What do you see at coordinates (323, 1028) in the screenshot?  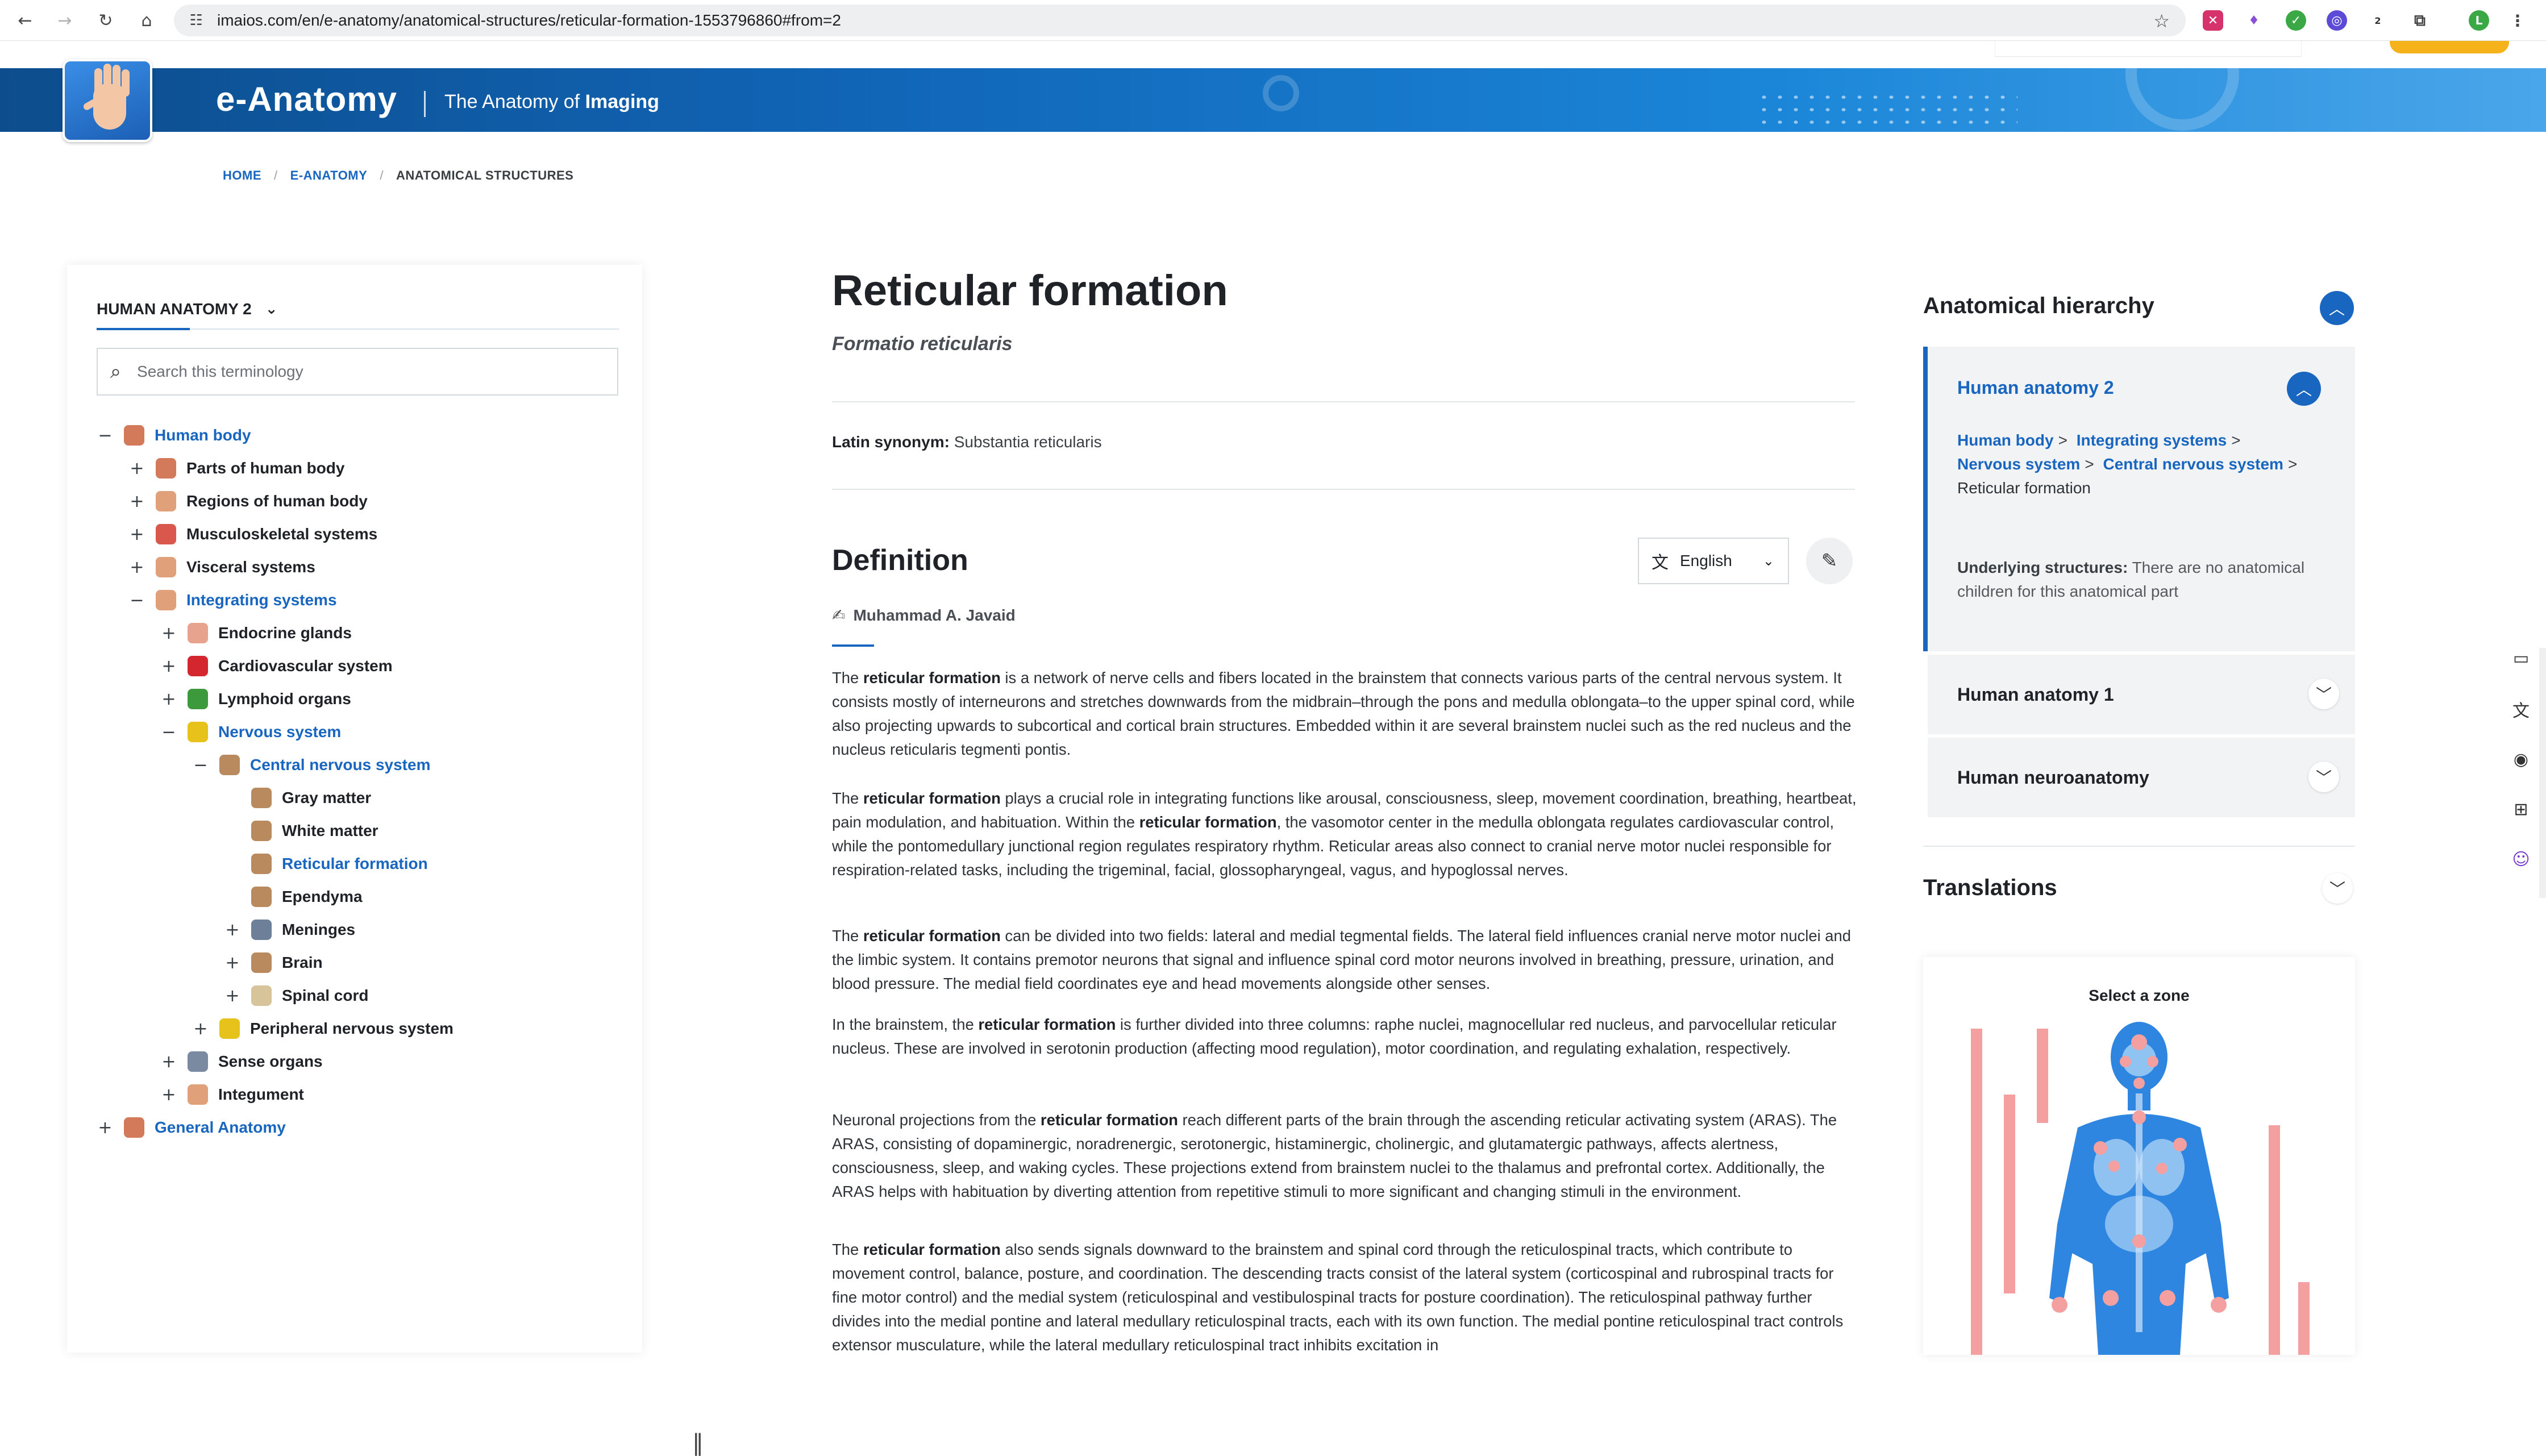 I see `tree-item: + Peripheral nervous system` at bounding box center [323, 1028].